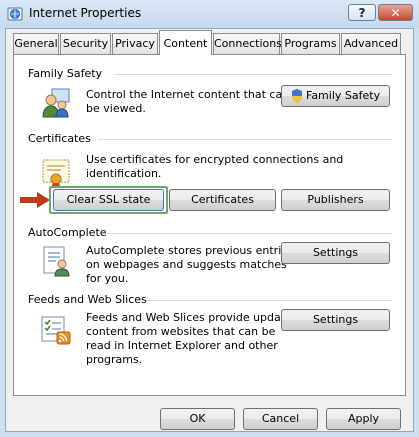  I want to click on autocomplete-text-1: AutoComplete stores previous entries, so click(190, 250).